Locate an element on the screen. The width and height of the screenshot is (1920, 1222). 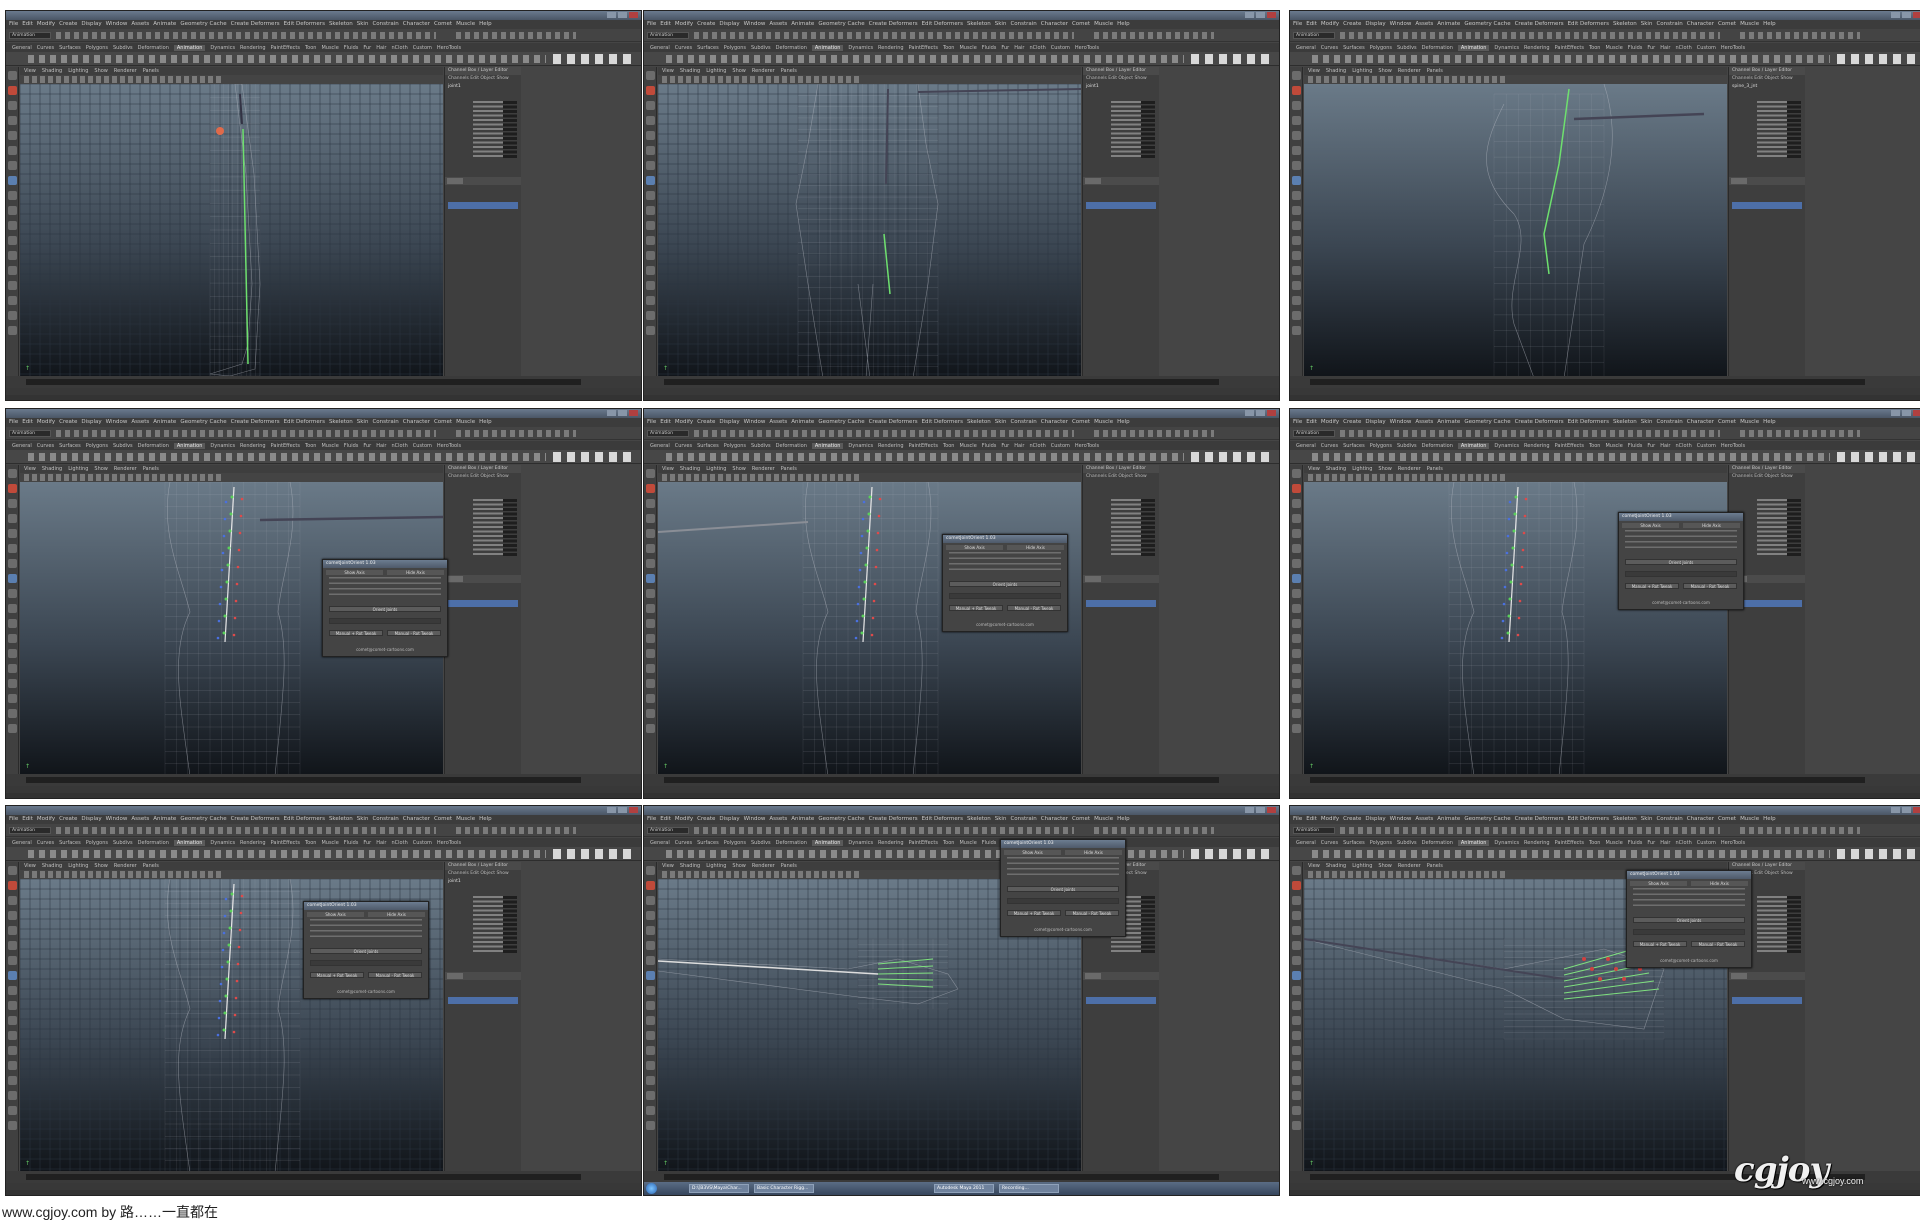
menu-item: Animate is located at coordinates (1448, 819).